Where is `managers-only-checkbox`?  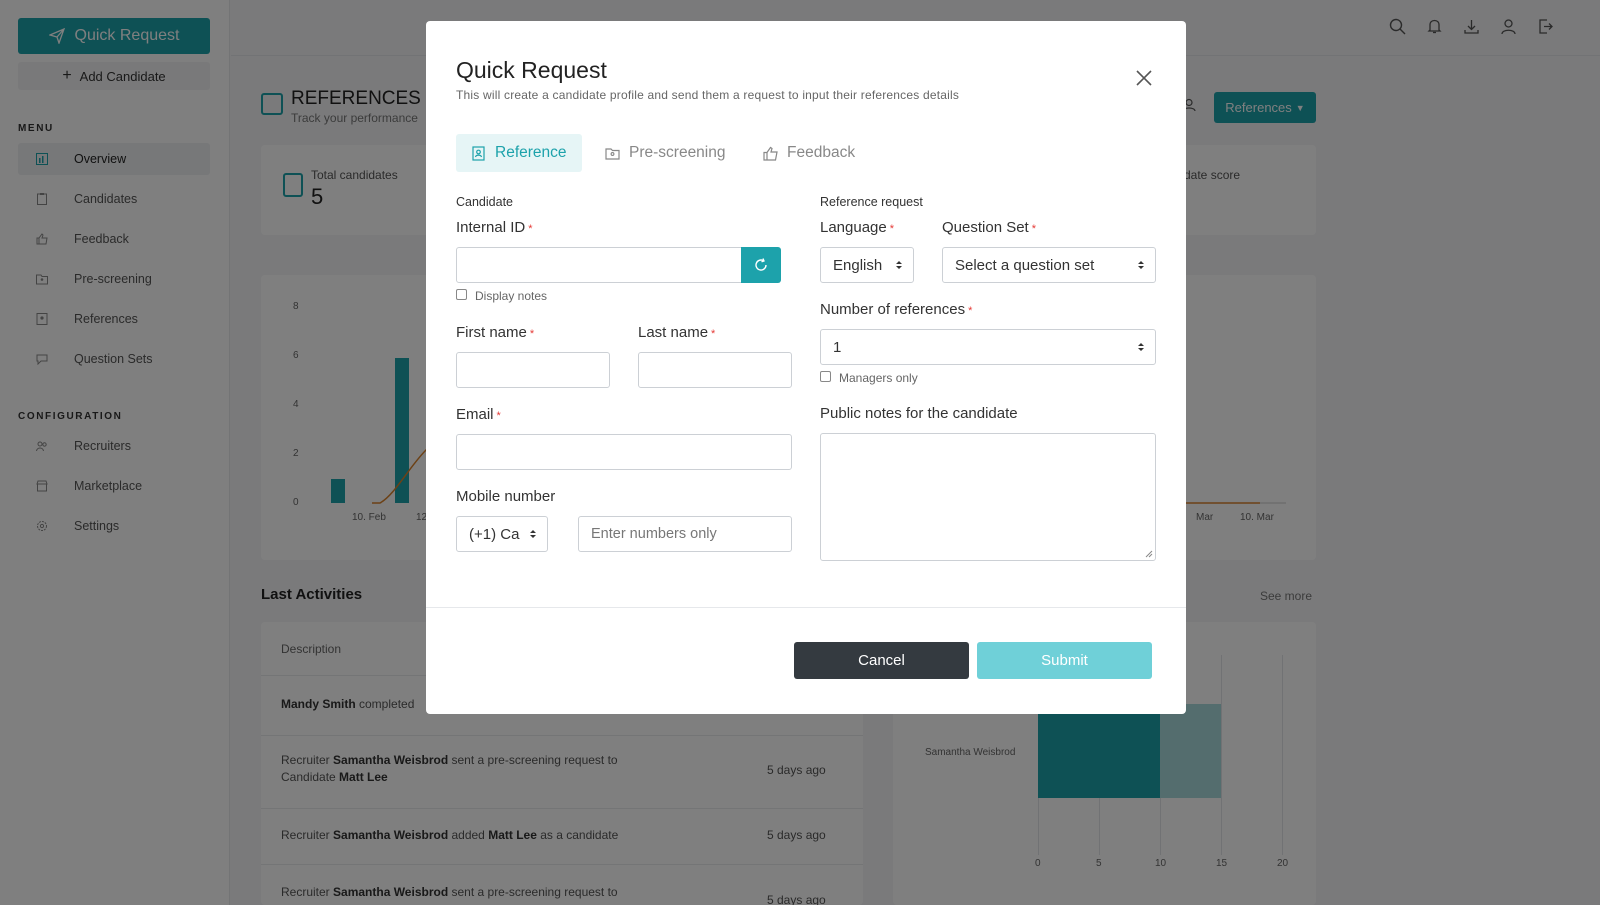
managers-only-checkbox is located at coordinates (825, 376).